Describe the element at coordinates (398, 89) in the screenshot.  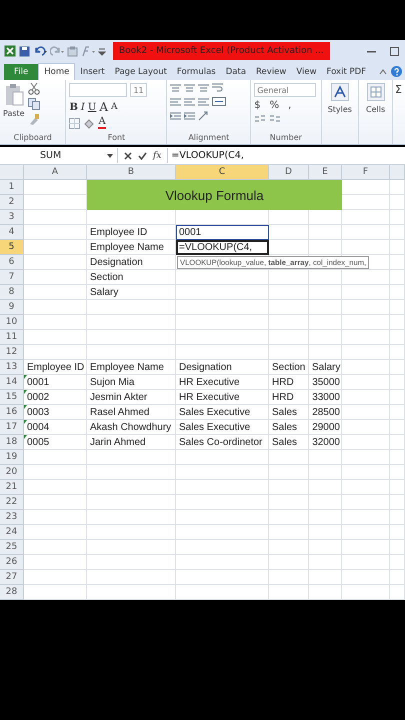
I see `autosum-button: Σ` at that location.